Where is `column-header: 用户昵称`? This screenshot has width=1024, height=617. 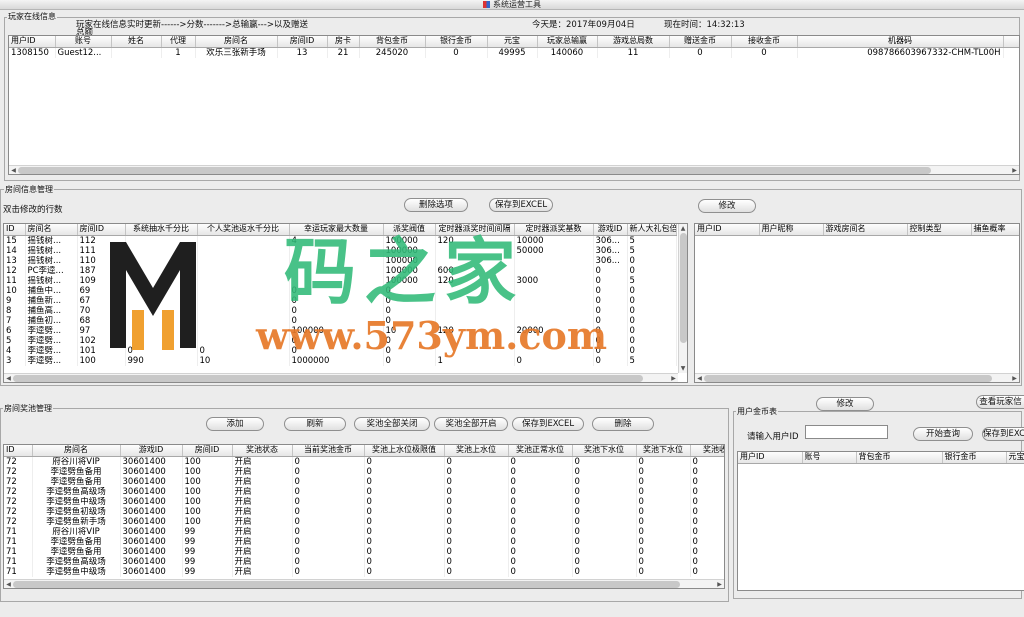
column-header: 用户昵称 is located at coordinates (791, 230).